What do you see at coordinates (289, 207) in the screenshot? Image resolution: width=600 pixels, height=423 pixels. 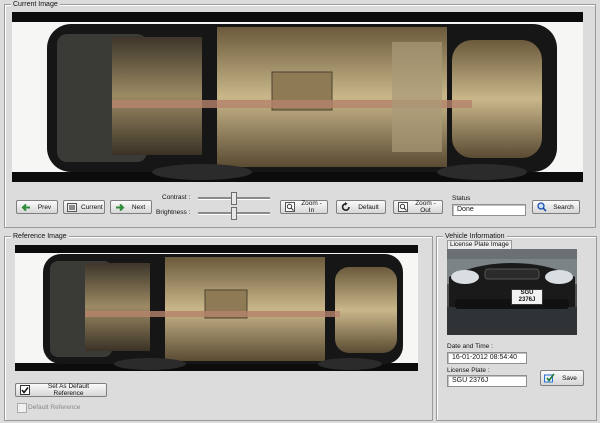 I see `zoom-in-icon` at bounding box center [289, 207].